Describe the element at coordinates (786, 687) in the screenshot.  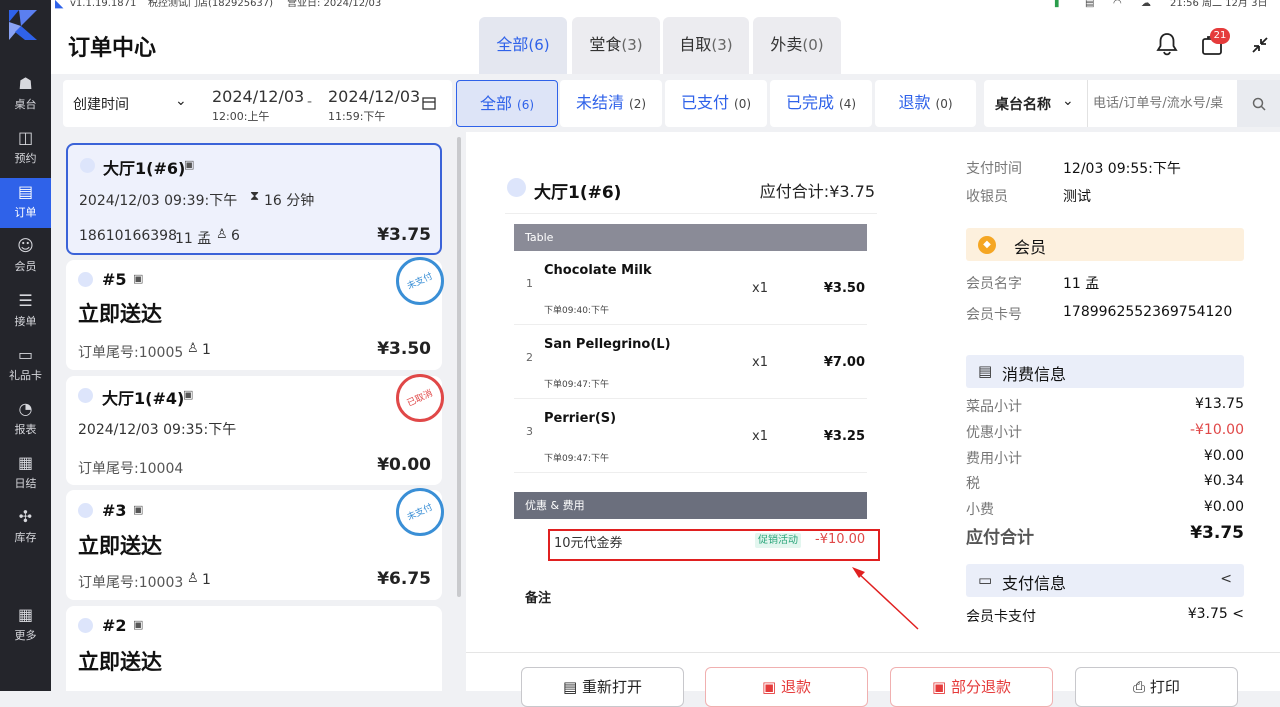
I see `refund-button: ▣ 退款` at that location.